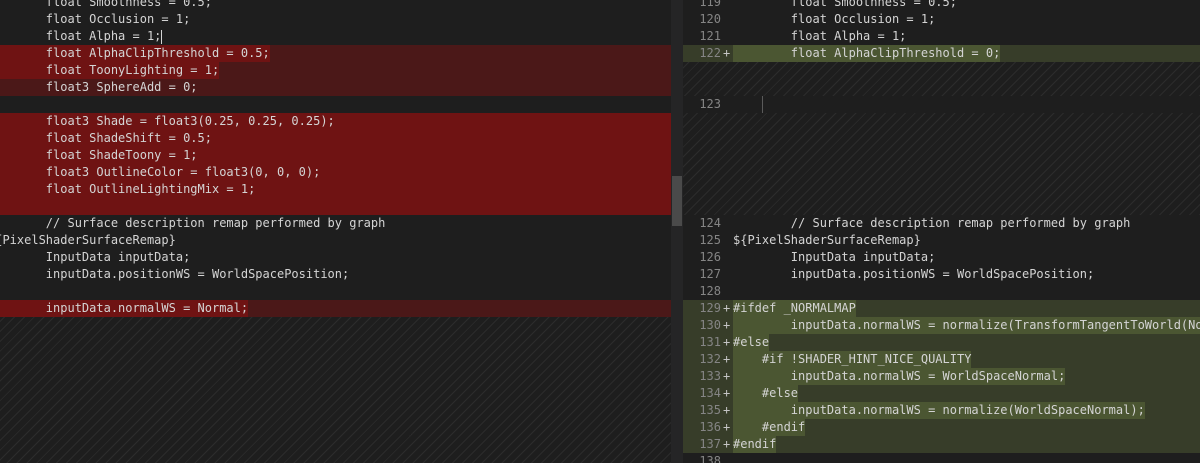 The width and height of the screenshot is (1200, 463). I want to click on code-line: 120 float Occlusion = 1;, so click(817, 19).